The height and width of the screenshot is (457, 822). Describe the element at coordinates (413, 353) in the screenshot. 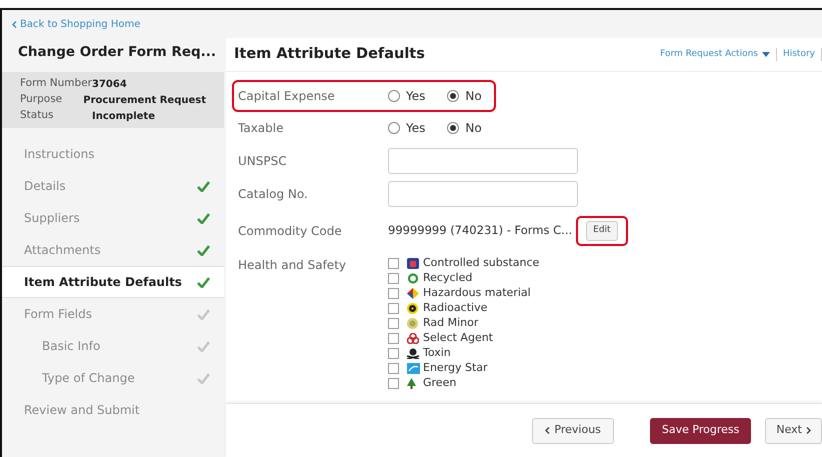

I see `skull-icon` at that location.